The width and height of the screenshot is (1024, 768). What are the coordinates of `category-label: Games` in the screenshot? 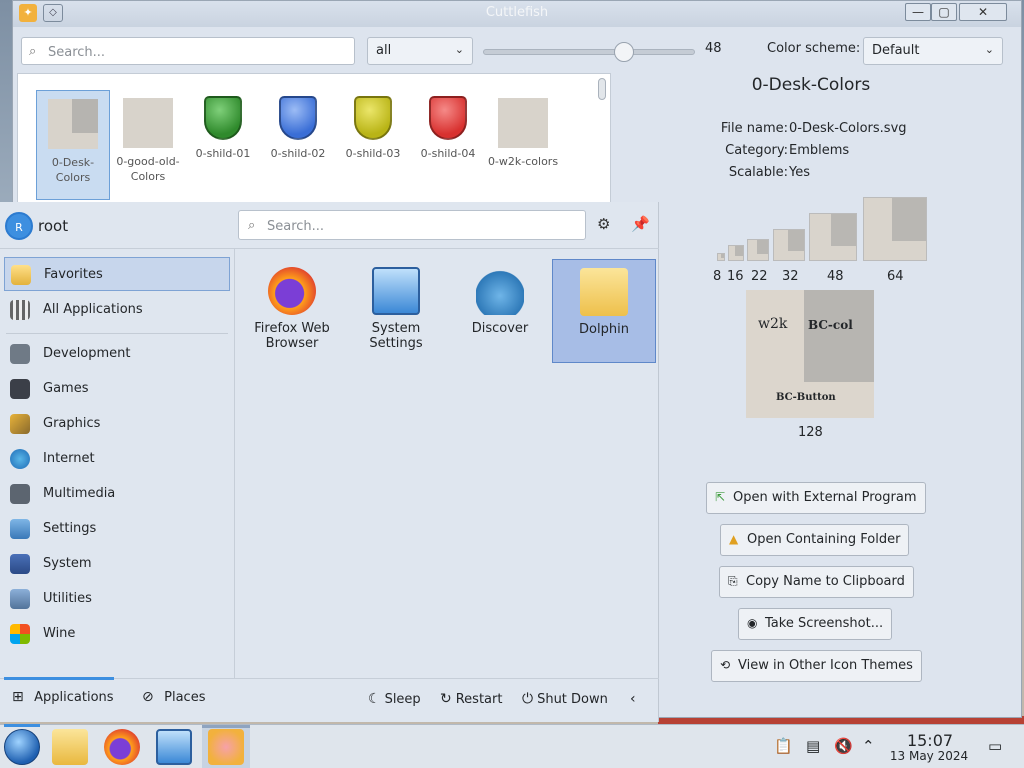 It's located at (66, 388).